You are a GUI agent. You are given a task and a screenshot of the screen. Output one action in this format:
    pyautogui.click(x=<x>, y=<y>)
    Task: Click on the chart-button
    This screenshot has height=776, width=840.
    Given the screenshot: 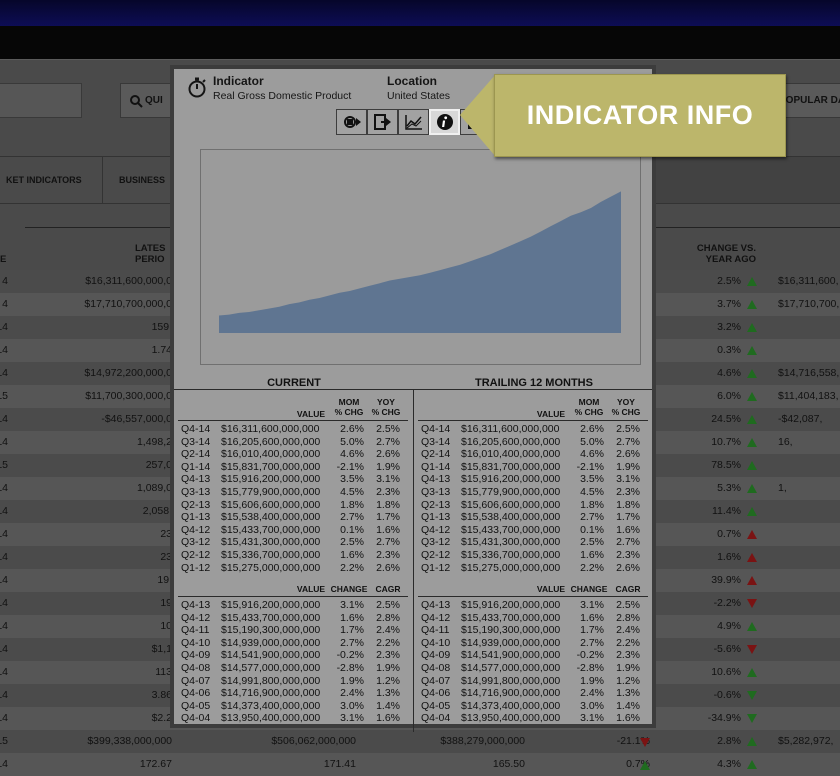 What is the action you would take?
    pyautogui.click(x=413, y=122)
    